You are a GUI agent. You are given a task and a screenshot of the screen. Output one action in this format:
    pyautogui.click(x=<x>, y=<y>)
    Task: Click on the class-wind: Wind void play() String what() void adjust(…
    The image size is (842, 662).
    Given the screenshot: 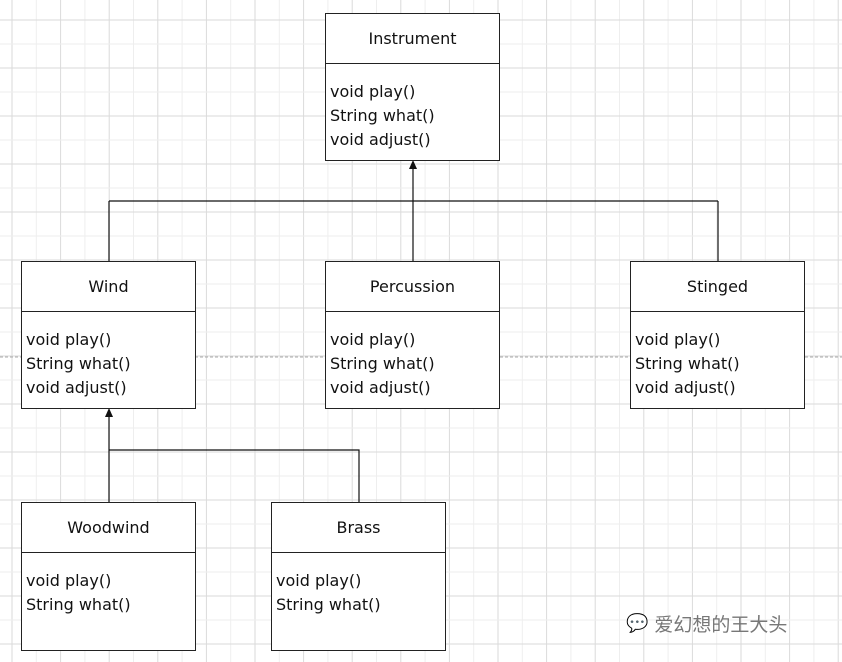 What is the action you would take?
    pyautogui.click(x=108, y=335)
    